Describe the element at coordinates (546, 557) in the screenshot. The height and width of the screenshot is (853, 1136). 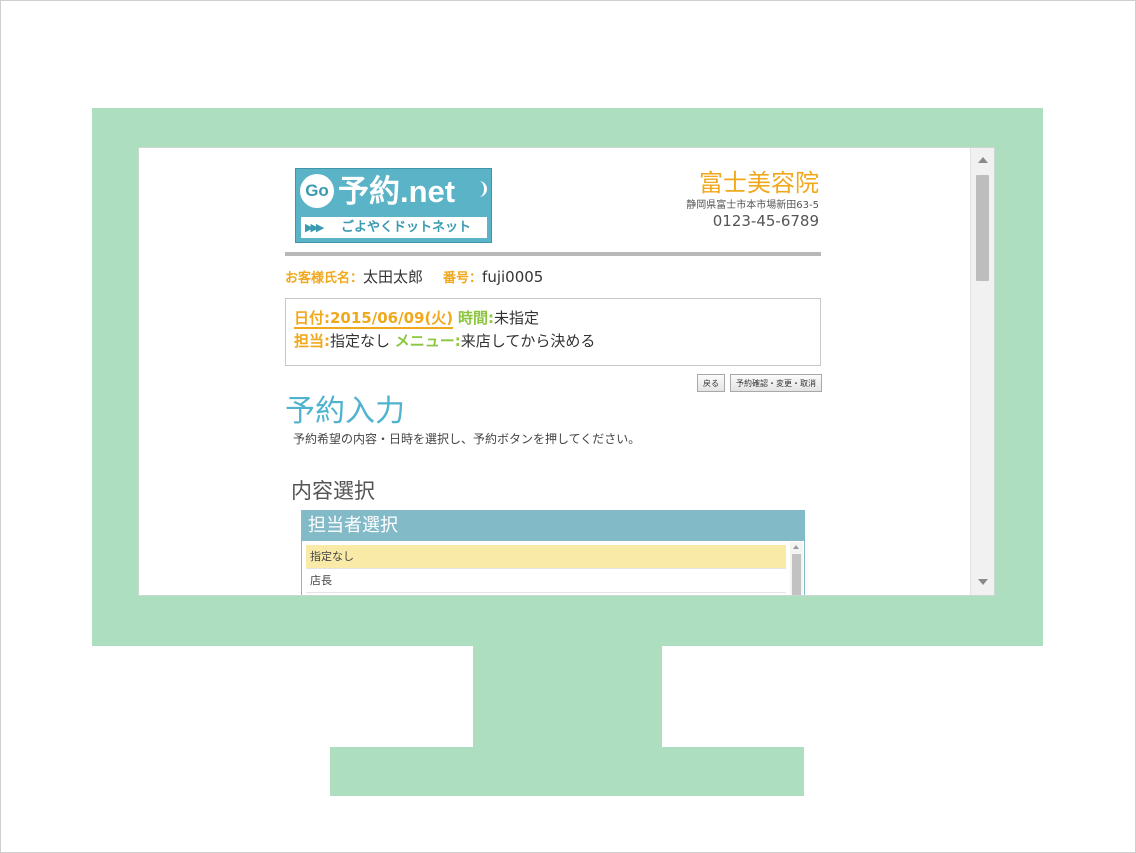
I see `staff-option: 指定なし` at that location.